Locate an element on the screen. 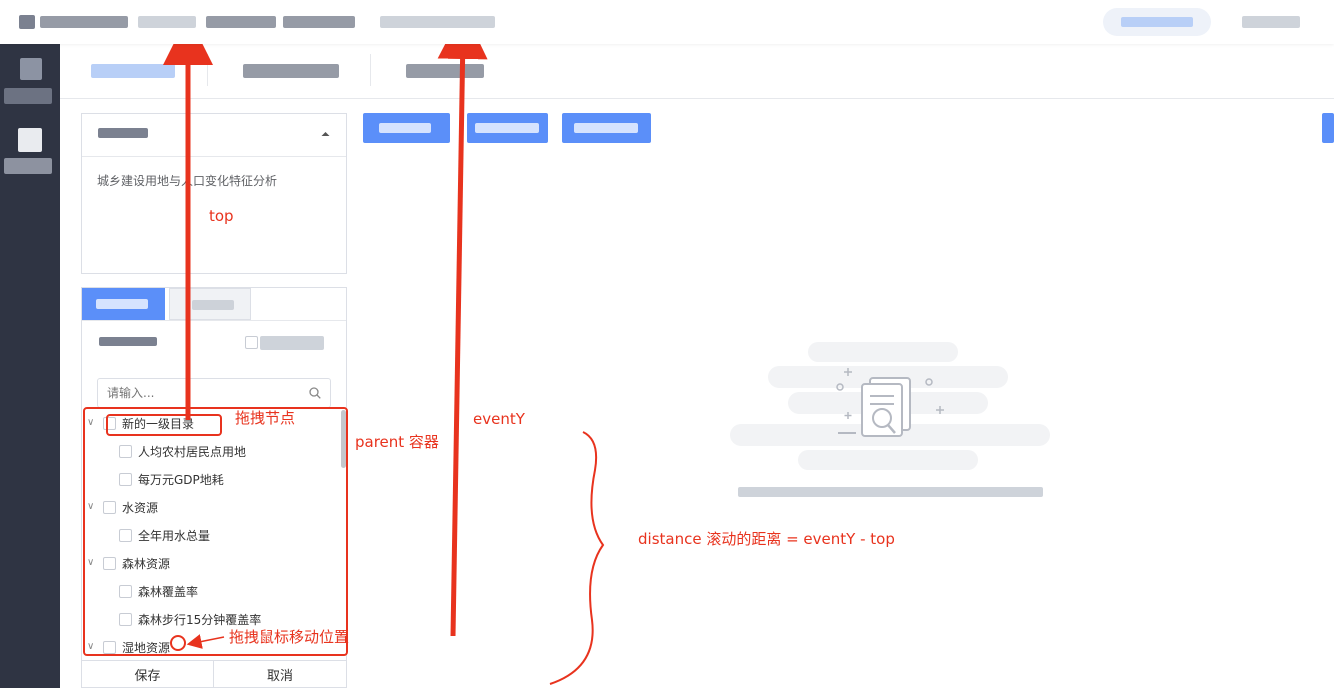 This screenshot has width=1334, height=688. annotation-parent: parent 容器 is located at coordinates (397, 442).